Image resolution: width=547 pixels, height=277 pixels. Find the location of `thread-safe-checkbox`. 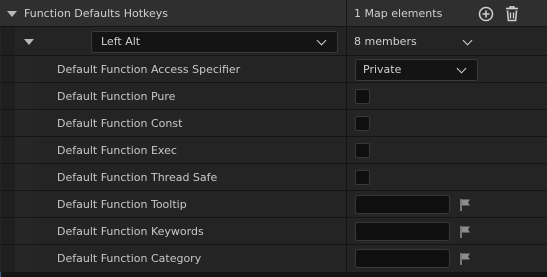

thread-safe-checkbox is located at coordinates (362, 177).